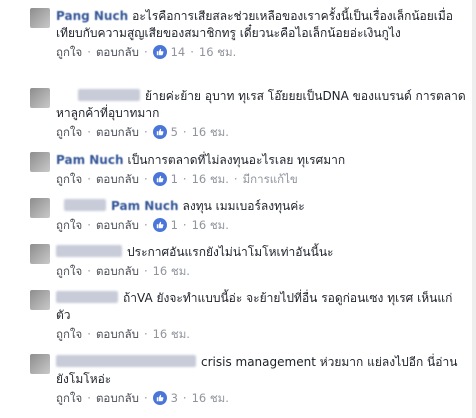 Image resolution: width=476 pixels, height=418 pixels. Describe the element at coordinates (261, 225) in the screenshot. I see `comment-meta: ถูกใจ · ตอบกลับ · 1 · 16 ชม.` at that location.